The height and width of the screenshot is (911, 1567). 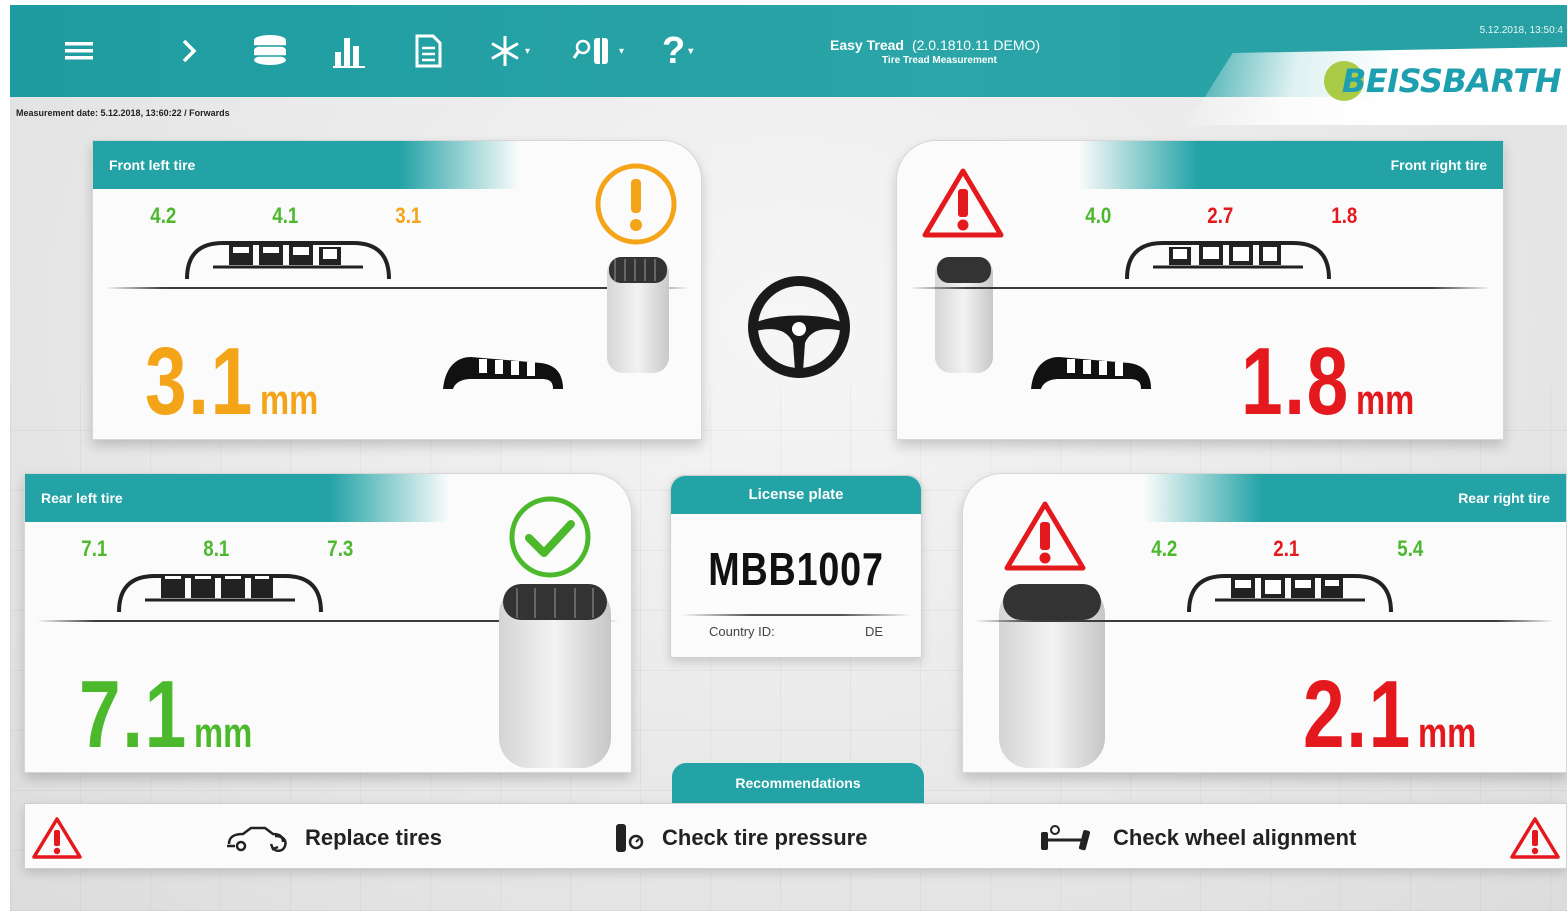 I want to click on tread-value-center: 2.1, so click(x=1286, y=548).